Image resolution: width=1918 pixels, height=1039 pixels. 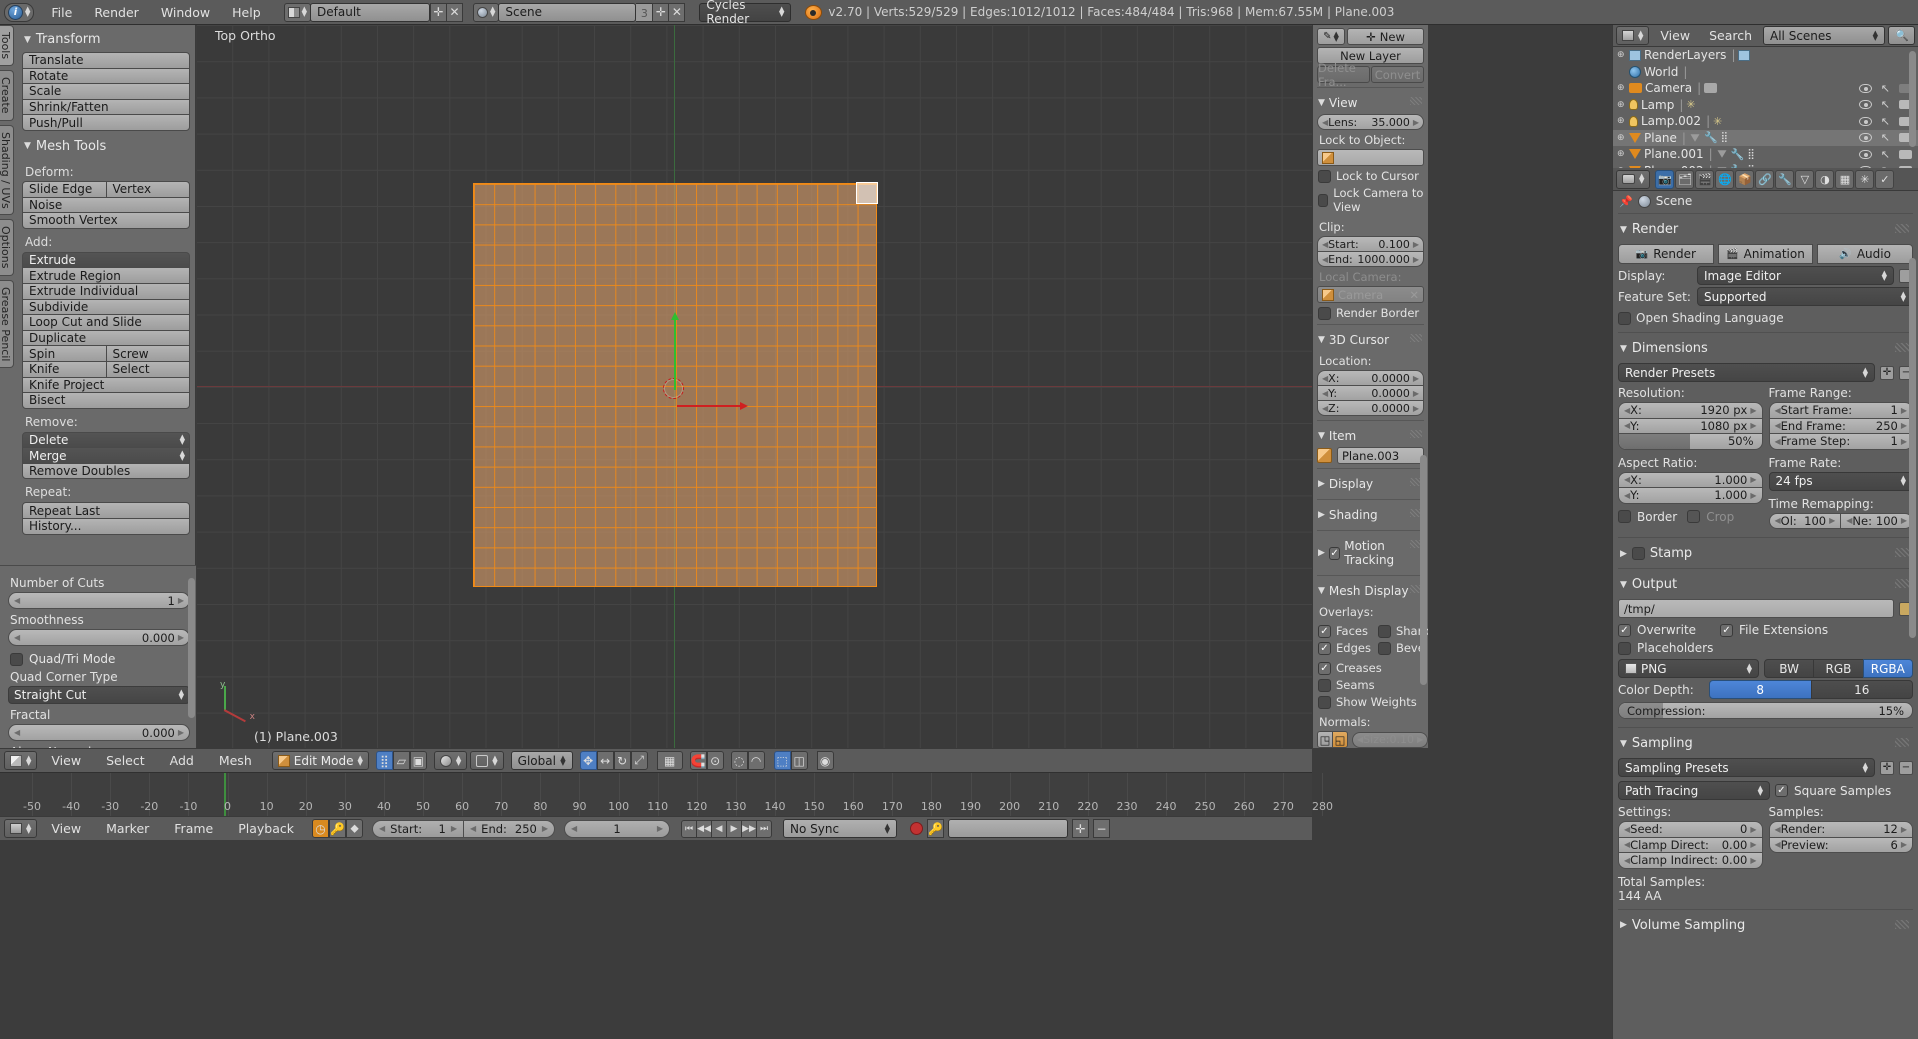 I want to click on clamp-direct-field: ◀ Clamp Direct: 0.00 ▶, so click(x=1690, y=844).